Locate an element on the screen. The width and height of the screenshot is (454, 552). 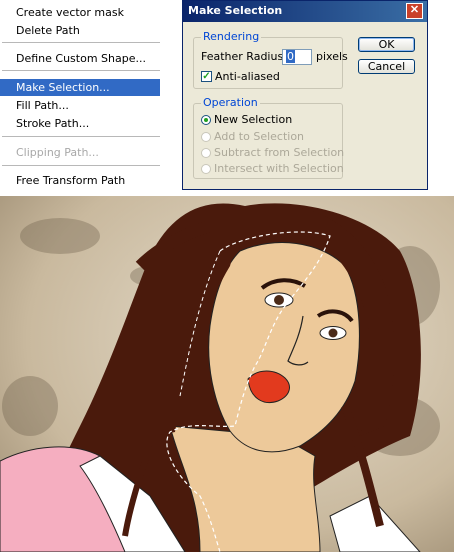
subtract-from-selection-label: Subtract from Selection is located at coordinates (279, 152).